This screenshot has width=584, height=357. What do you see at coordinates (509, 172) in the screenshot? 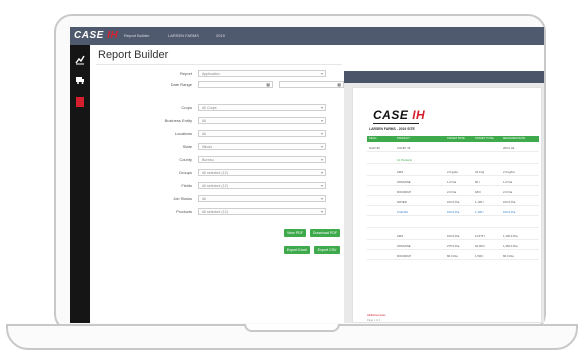
I see `table-cell: 2.0 kg/ha` at bounding box center [509, 172].